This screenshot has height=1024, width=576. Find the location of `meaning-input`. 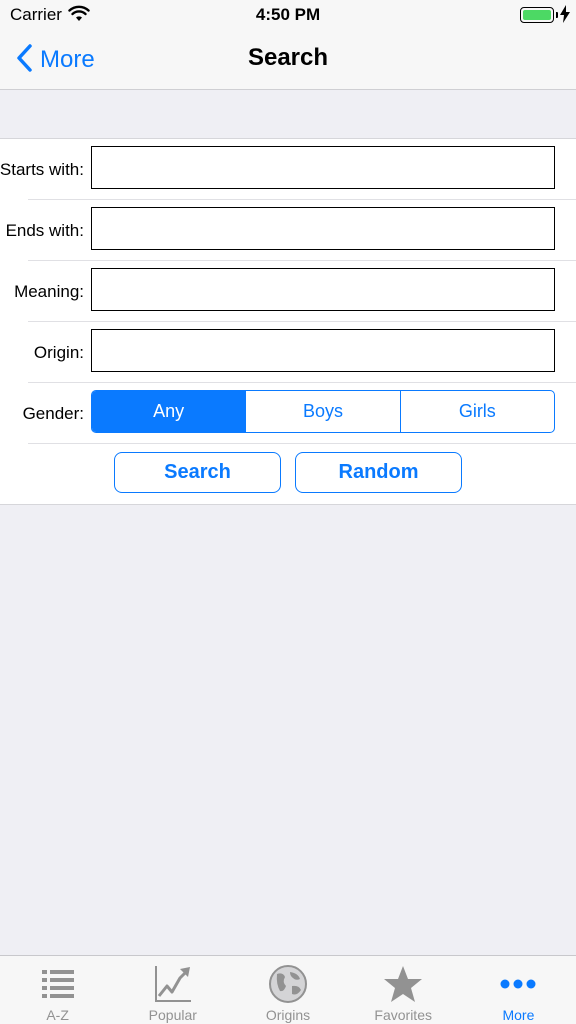

meaning-input is located at coordinates (323, 289).